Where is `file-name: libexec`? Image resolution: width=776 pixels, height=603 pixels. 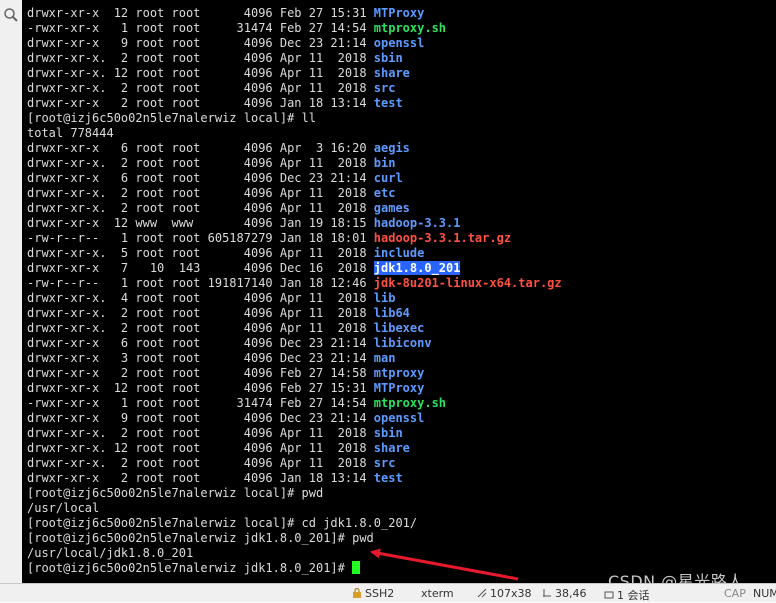
file-name: libexec is located at coordinates (399, 328).